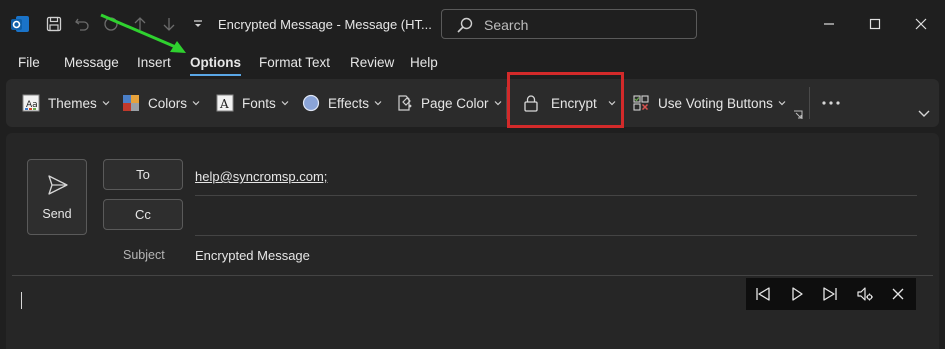 The height and width of the screenshot is (349, 945). What do you see at coordinates (829, 24) in the screenshot?
I see `minimize-icon` at bounding box center [829, 24].